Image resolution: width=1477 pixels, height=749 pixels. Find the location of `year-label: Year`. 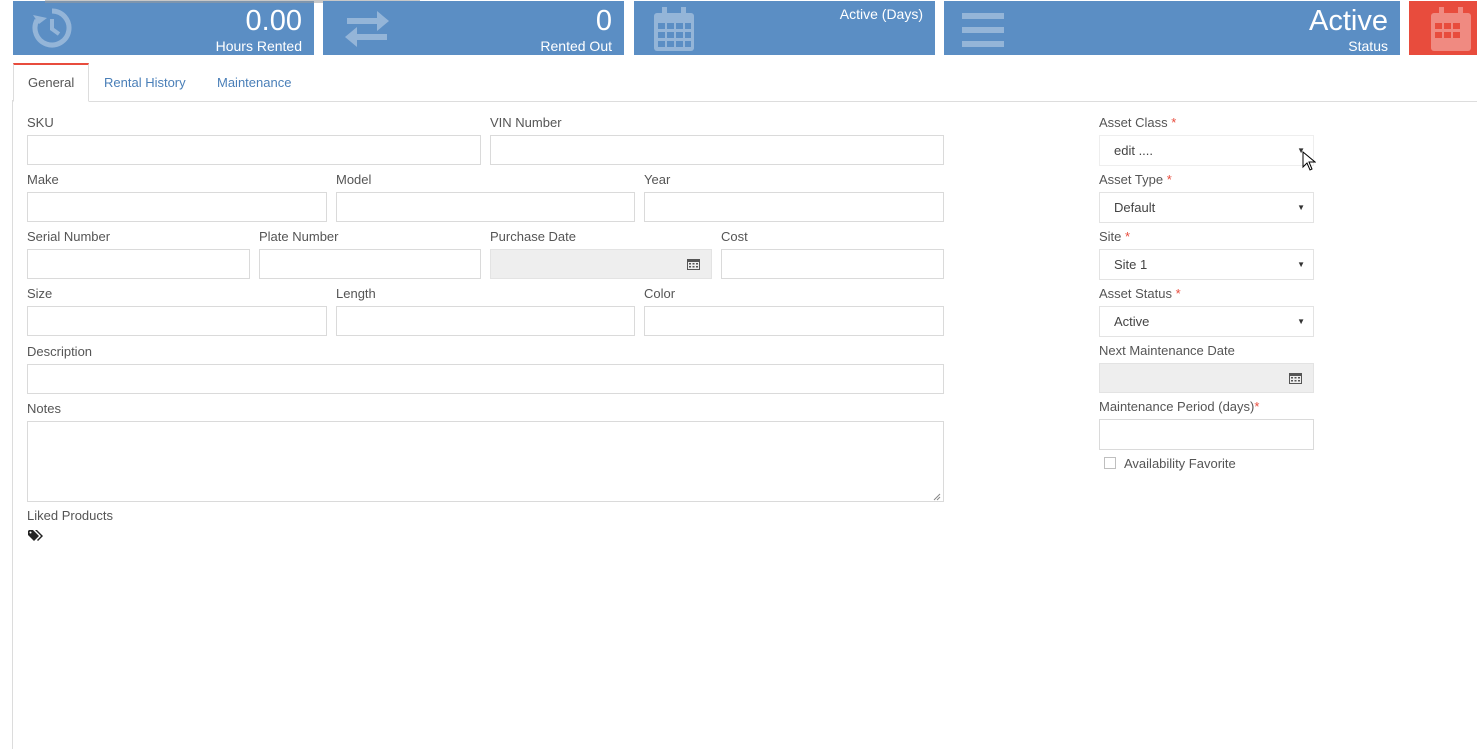

year-label: Year is located at coordinates (657, 179).